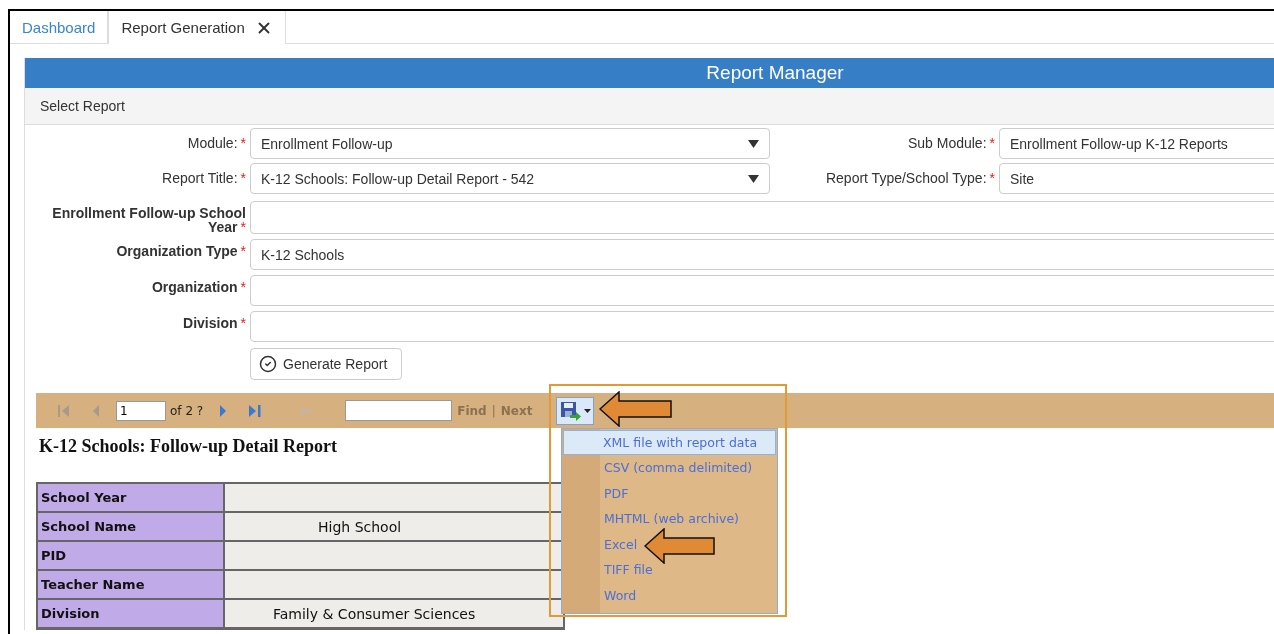 This screenshot has height=634, width=1274. Describe the element at coordinates (197, 27) in the screenshot. I see `tab: Report Generation` at that location.